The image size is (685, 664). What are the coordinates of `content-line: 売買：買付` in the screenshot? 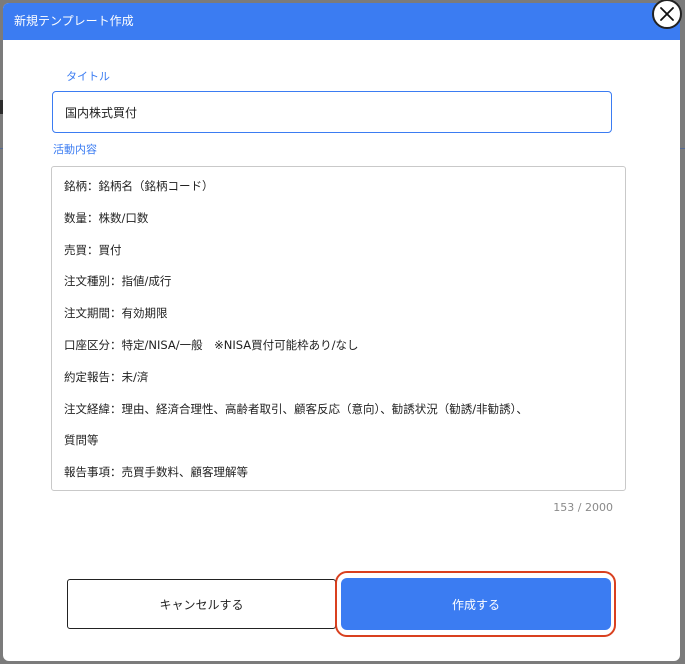 It's located at (93, 249).